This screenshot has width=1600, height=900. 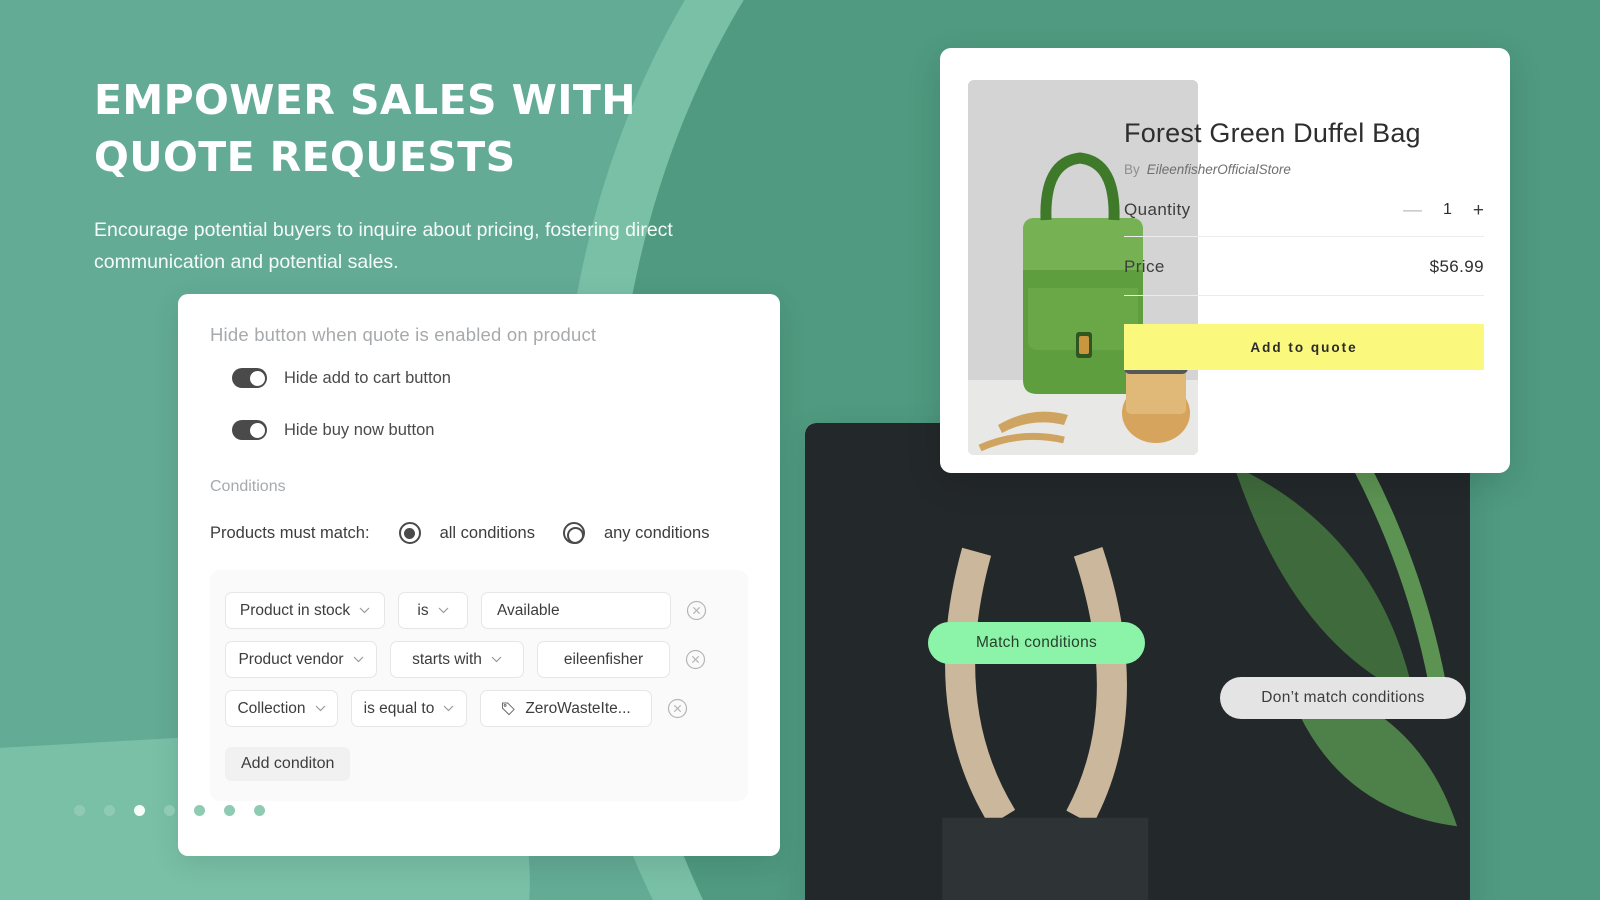 I want to click on condition-field-select: Product vendor, so click(x=301, y=659).